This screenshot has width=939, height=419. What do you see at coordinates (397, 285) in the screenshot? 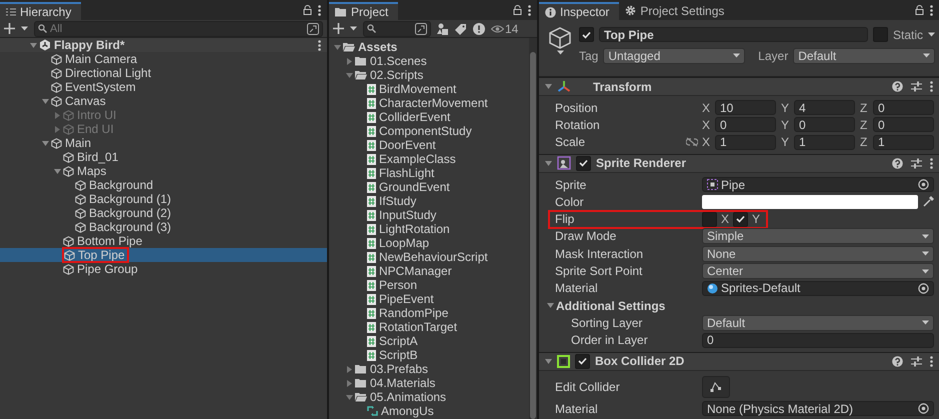
I see `asset-name: Person` at bounding box center [397, 285].